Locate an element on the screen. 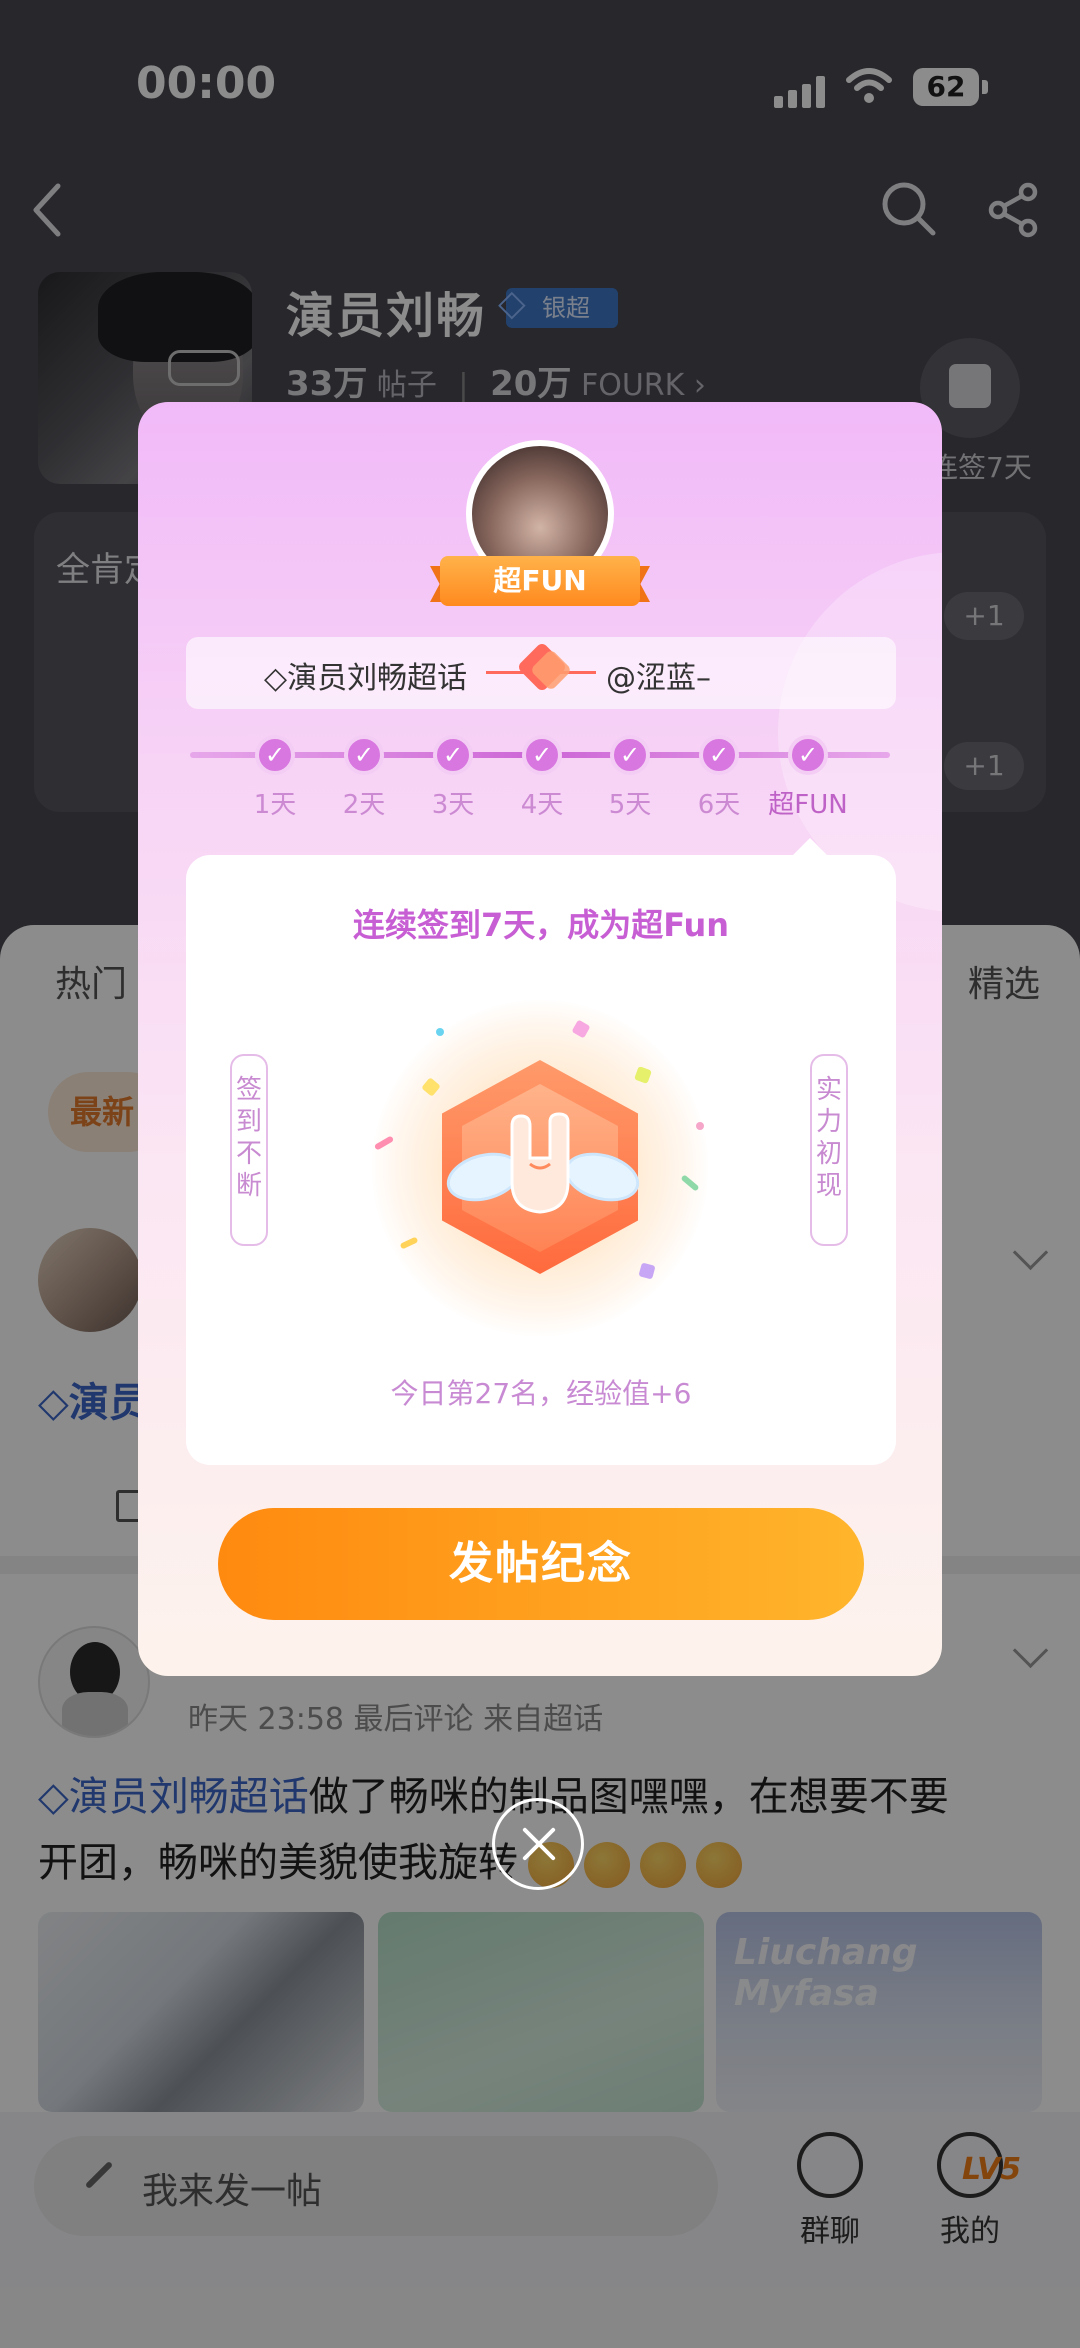 The height and width of the screenshot is (2348, 1080). side-tag-left: 签到不断 is located at coordinates (249, 1150).